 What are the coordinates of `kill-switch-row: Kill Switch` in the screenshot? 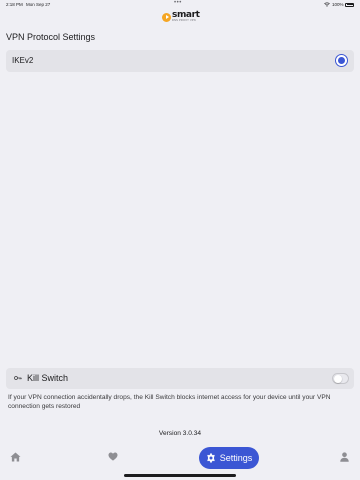 It's located at (180, 378).